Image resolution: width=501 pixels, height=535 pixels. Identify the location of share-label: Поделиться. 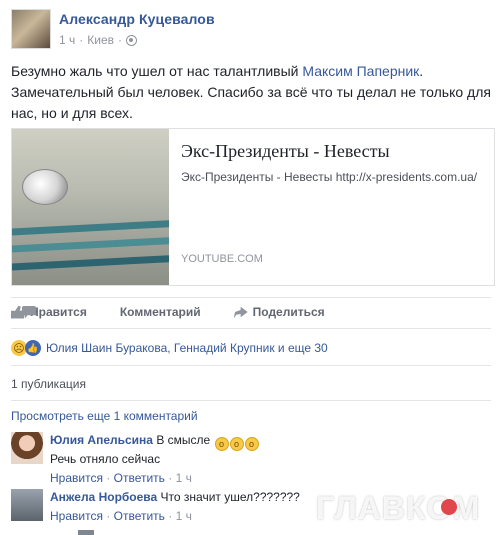
(288, 312).